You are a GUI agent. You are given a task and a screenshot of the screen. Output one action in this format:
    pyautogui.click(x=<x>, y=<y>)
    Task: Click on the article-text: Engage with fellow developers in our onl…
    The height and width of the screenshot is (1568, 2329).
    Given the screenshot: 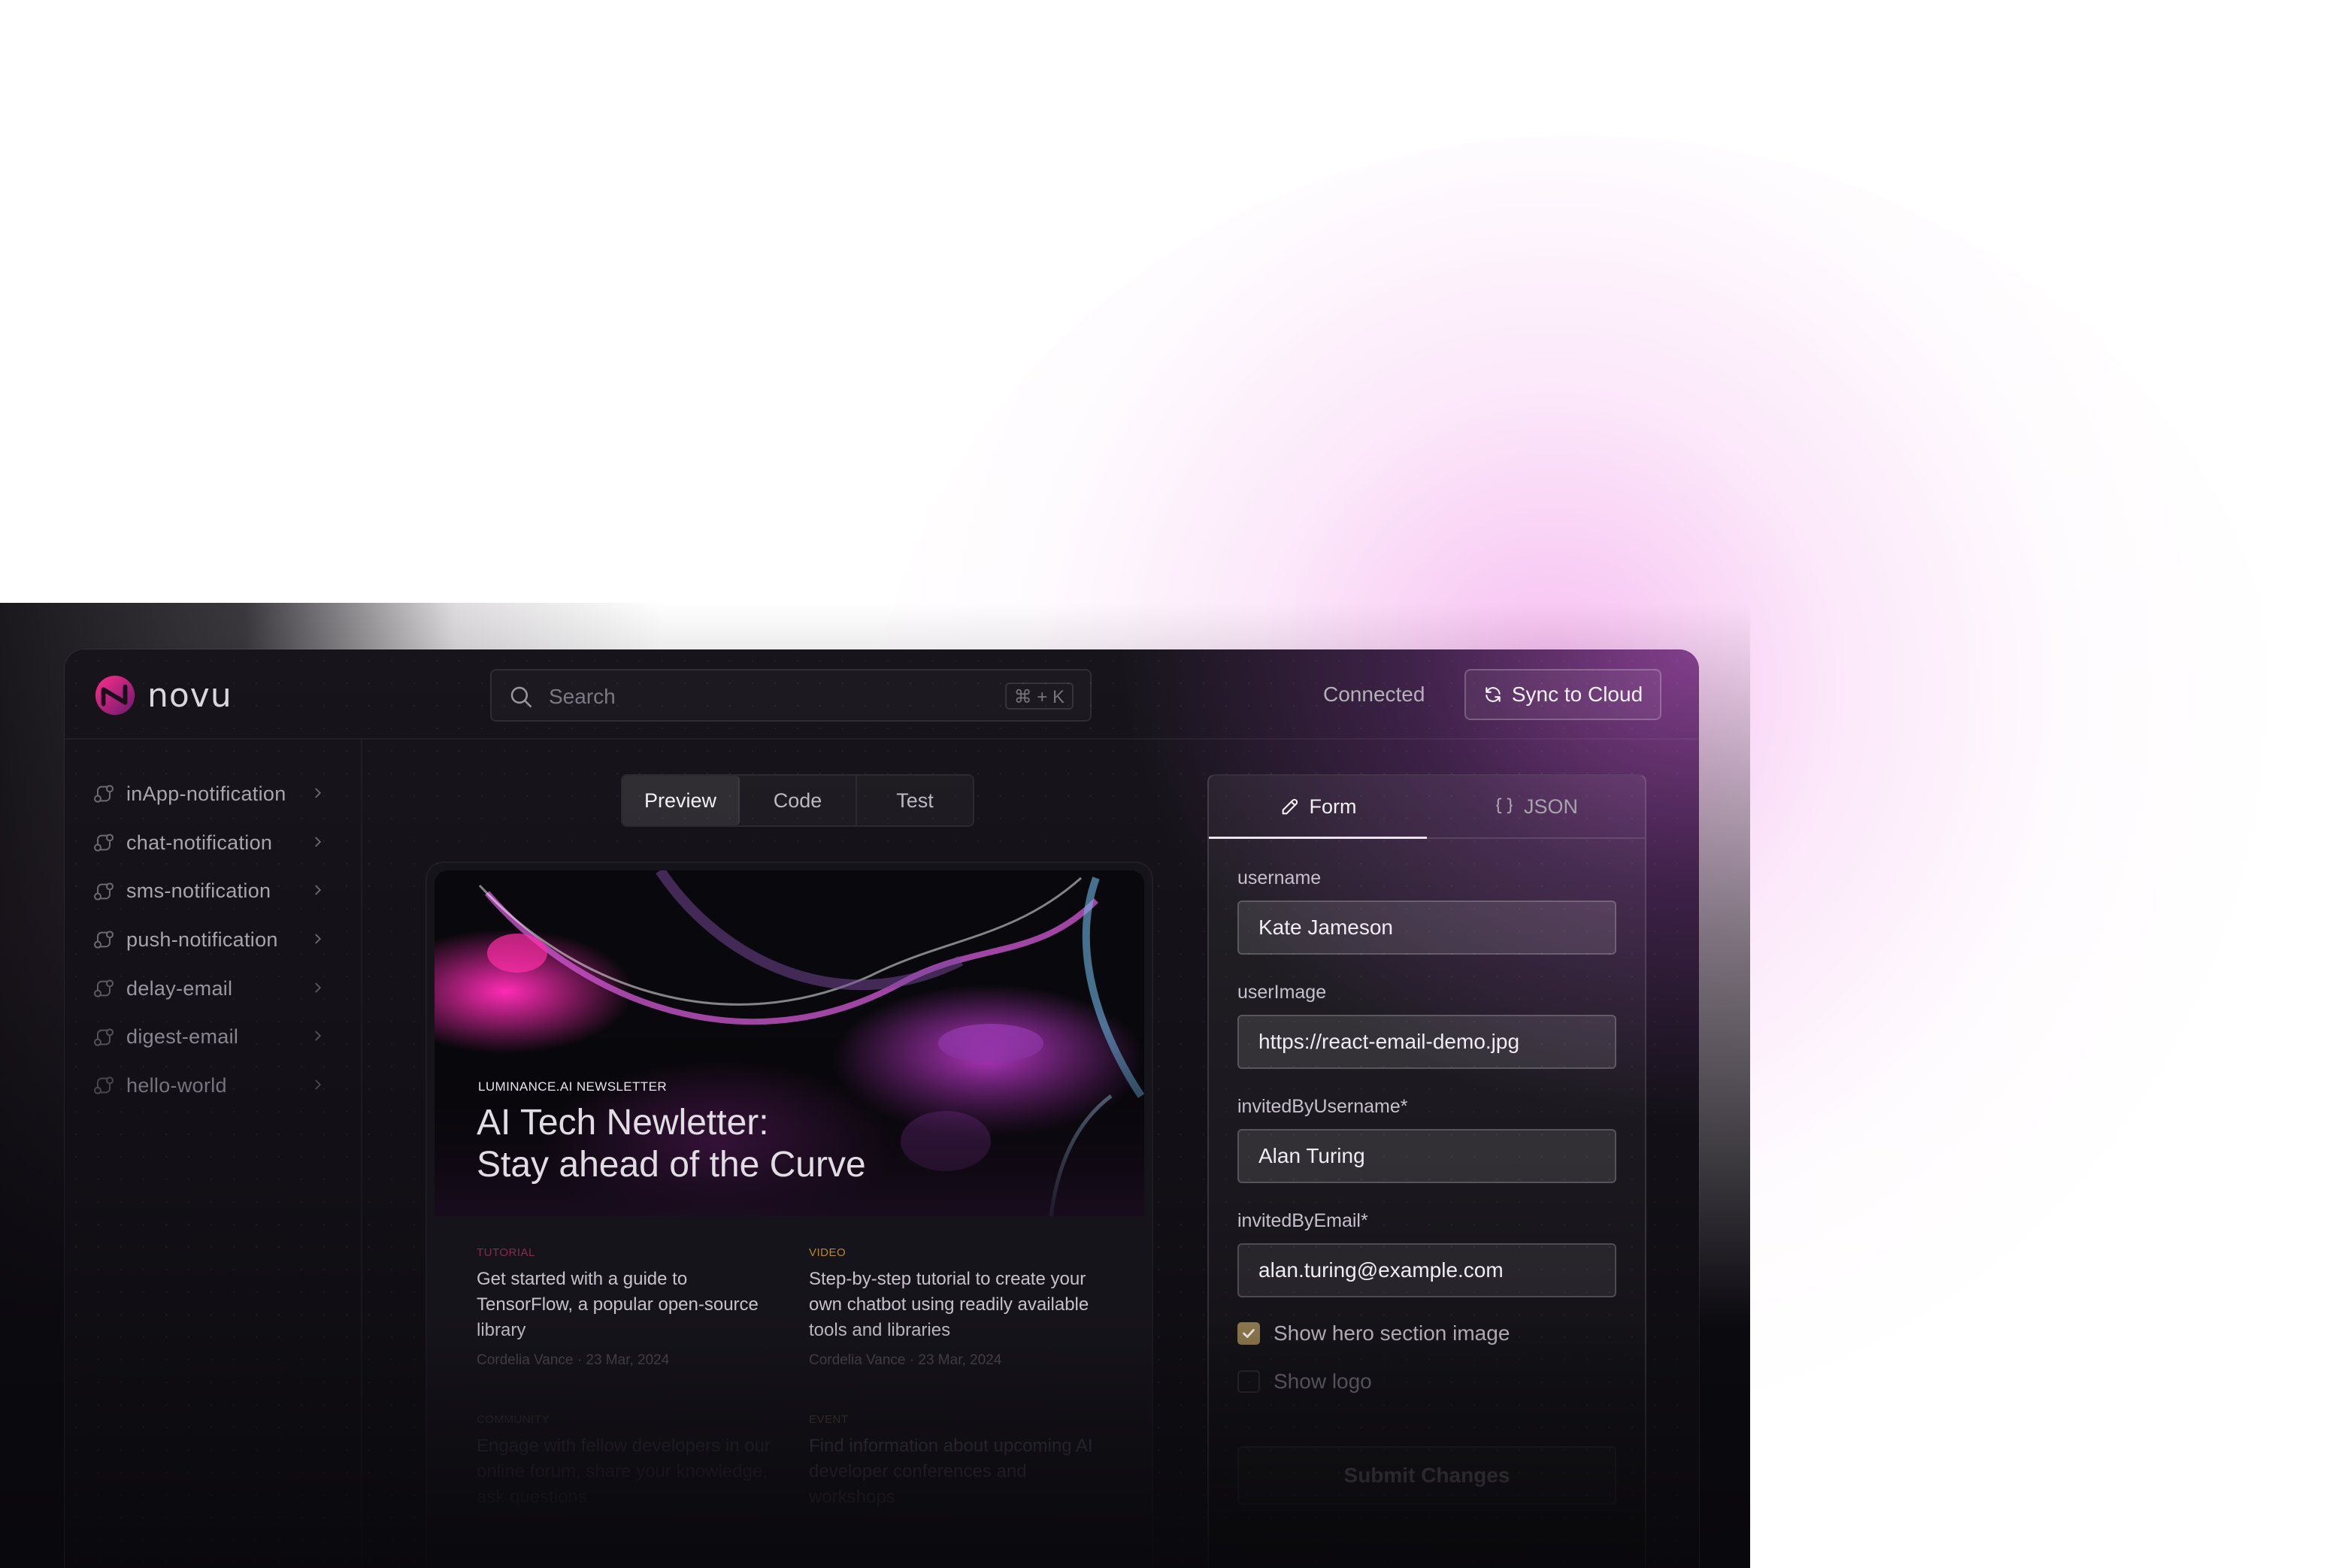 What is the action you would take?
    pyautogui.click(x=624, y=1471)
    